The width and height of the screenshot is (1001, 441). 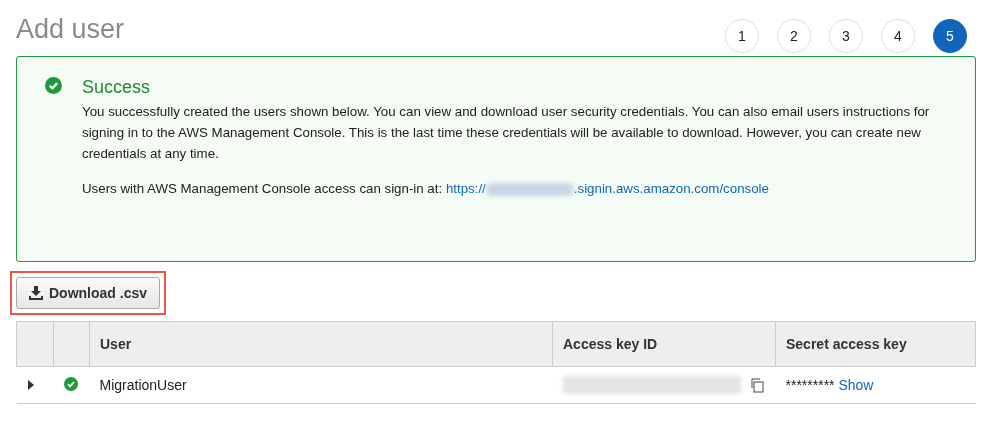 What do you see at coordinates (875, 344) in the screenshot?
I see `column-header: Secret access key` at bounding box center [875, 344].